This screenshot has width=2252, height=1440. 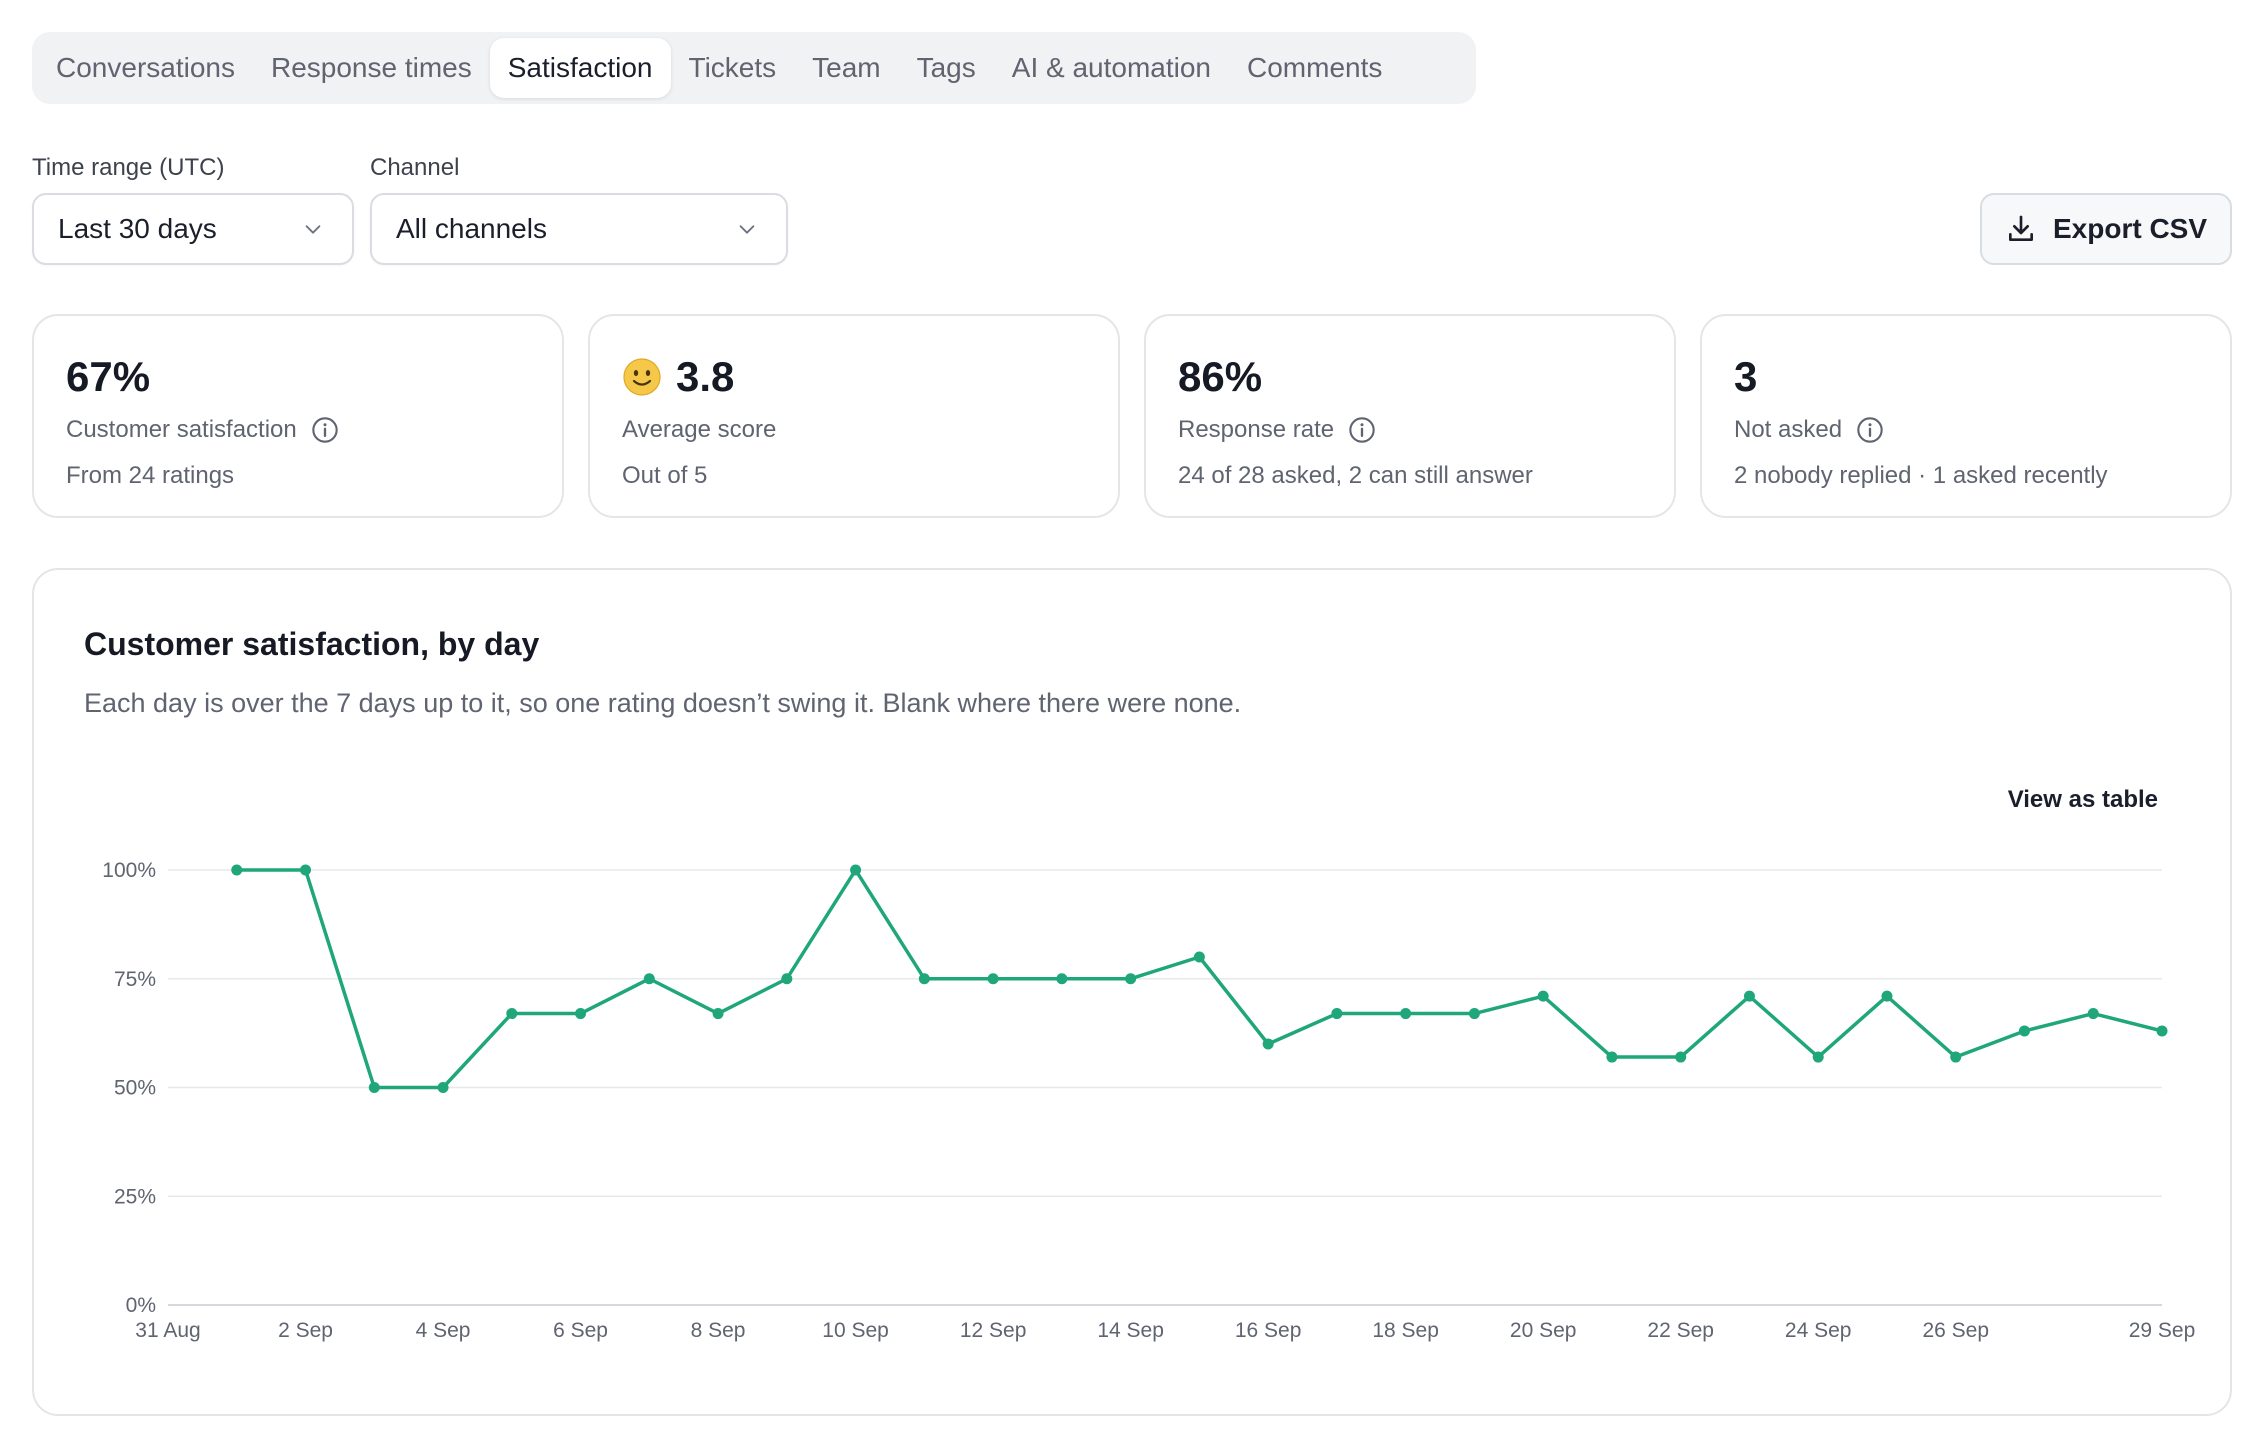 What do you see at coordinates (135, 1088) in the screenshot?
I see `y-tick-label: 50%` at bounding box center [135, 1088].